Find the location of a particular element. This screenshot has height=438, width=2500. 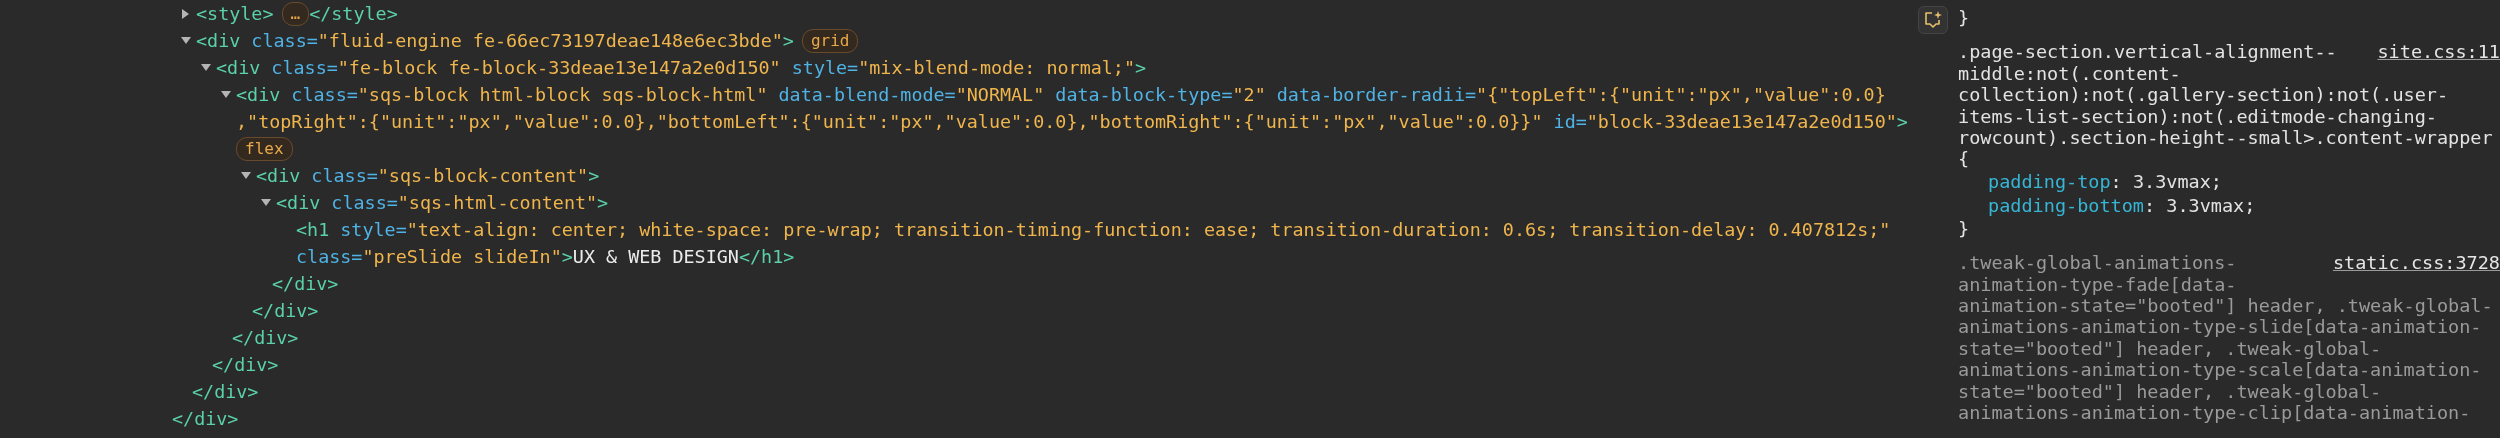

code-line: <div class="sqs-block-content"> is located at coordinates (428, 175).